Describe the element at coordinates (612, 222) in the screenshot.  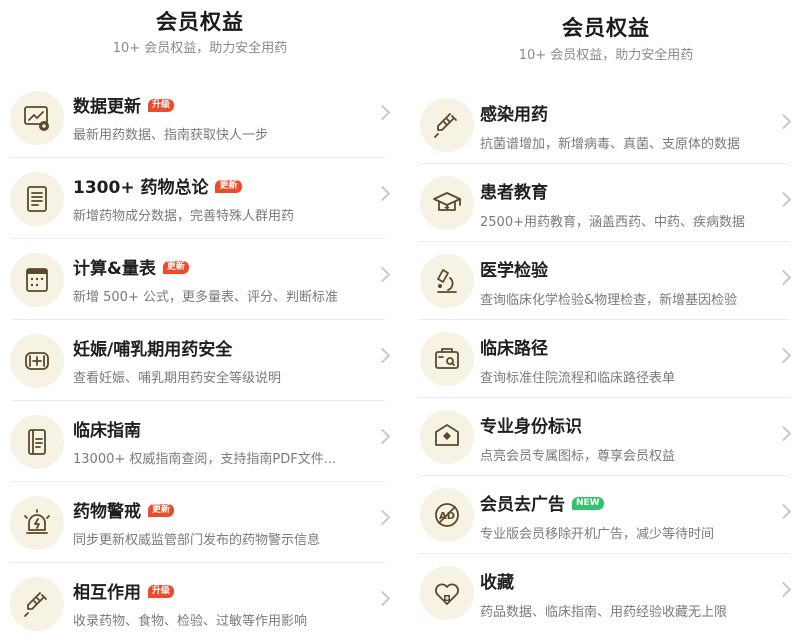
I see `benefit-description: 2500+用药教育，涵盖西药、中药、疾病数据` at that location.